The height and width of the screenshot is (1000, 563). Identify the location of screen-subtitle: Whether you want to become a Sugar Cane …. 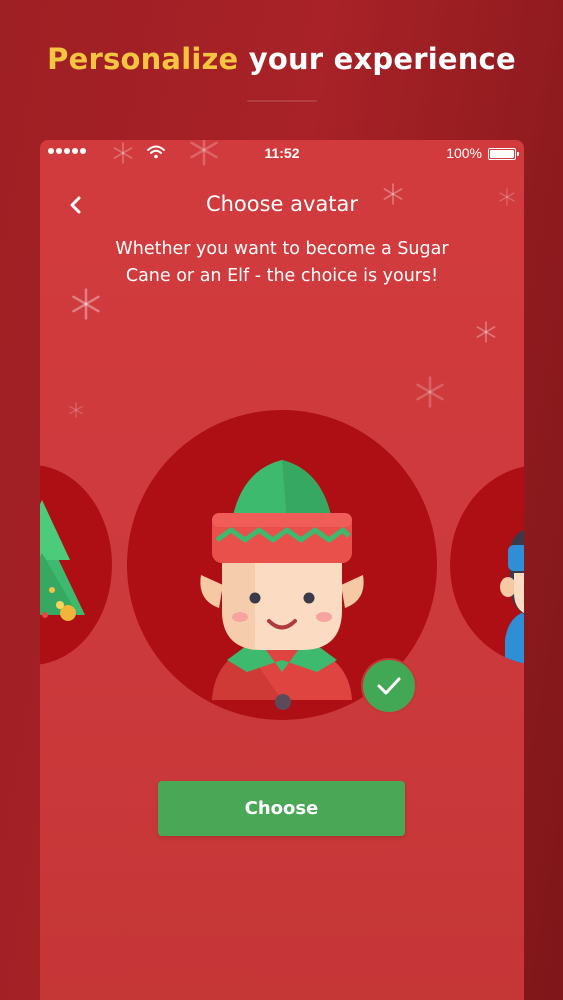
(282, 263).